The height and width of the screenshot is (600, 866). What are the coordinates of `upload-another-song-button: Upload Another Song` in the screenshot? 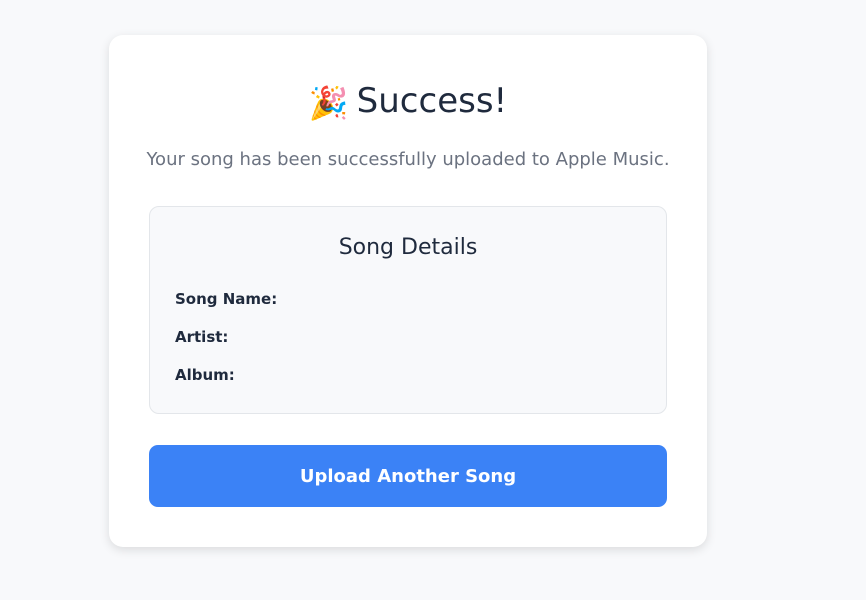 It's located at (408, 476).